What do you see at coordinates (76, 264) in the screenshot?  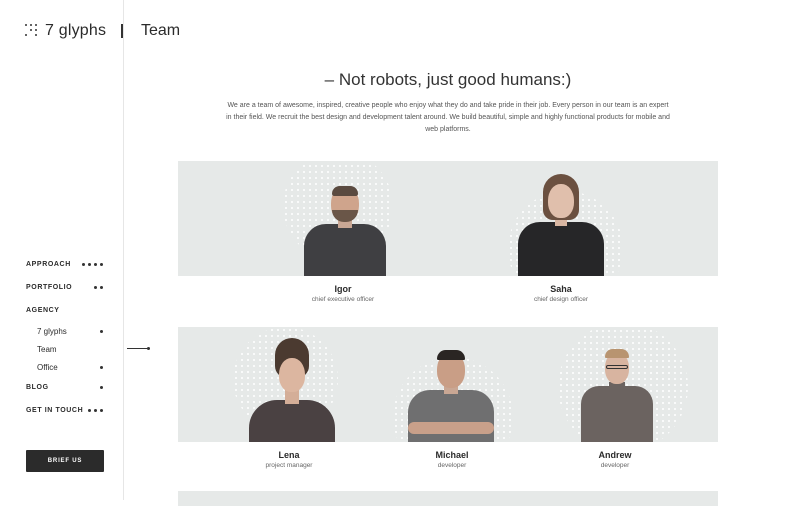 I see `nav-approach: APPROACH` at bounding box center [76, 264].